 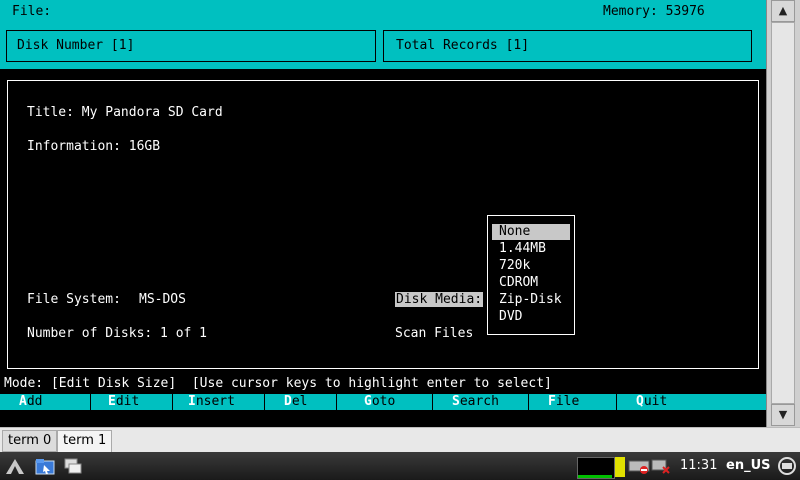 I want to click on scroll-down-arrow-icon: ▼, so click(x=783, y=415).